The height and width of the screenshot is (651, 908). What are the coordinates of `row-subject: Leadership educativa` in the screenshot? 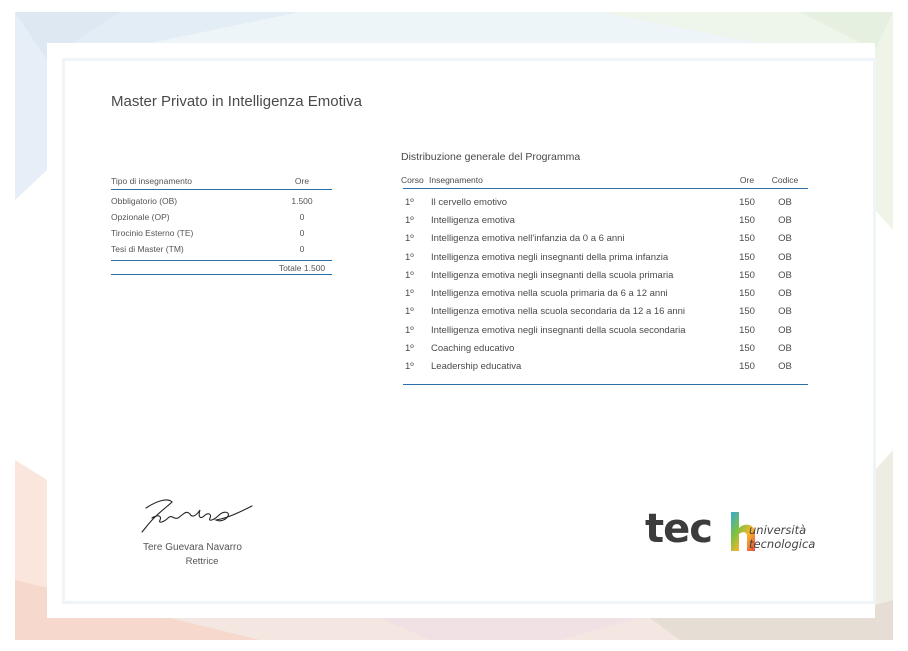 It's located at (476, 367).